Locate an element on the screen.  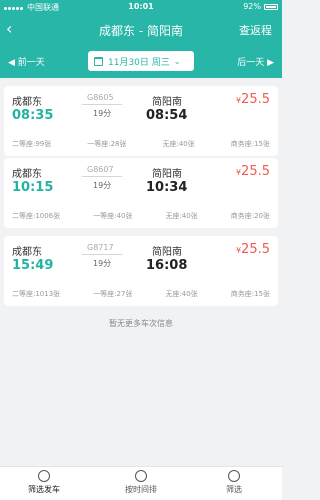
no-more-trains-label: 暂无更多车次信息 is located at coordinates (141, 323).